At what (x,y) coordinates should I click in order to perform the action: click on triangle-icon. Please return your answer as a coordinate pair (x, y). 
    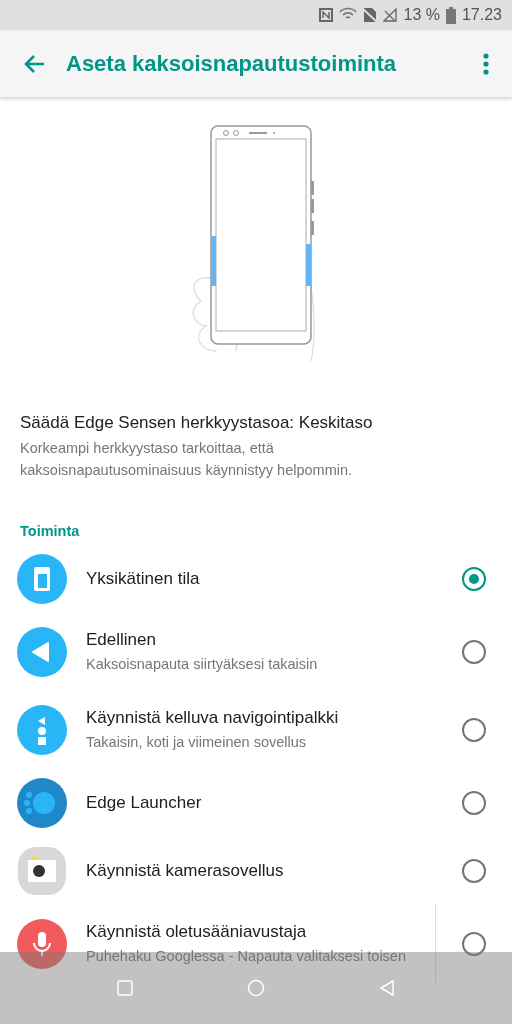
    Looking at the image, I should click on (386, 988).